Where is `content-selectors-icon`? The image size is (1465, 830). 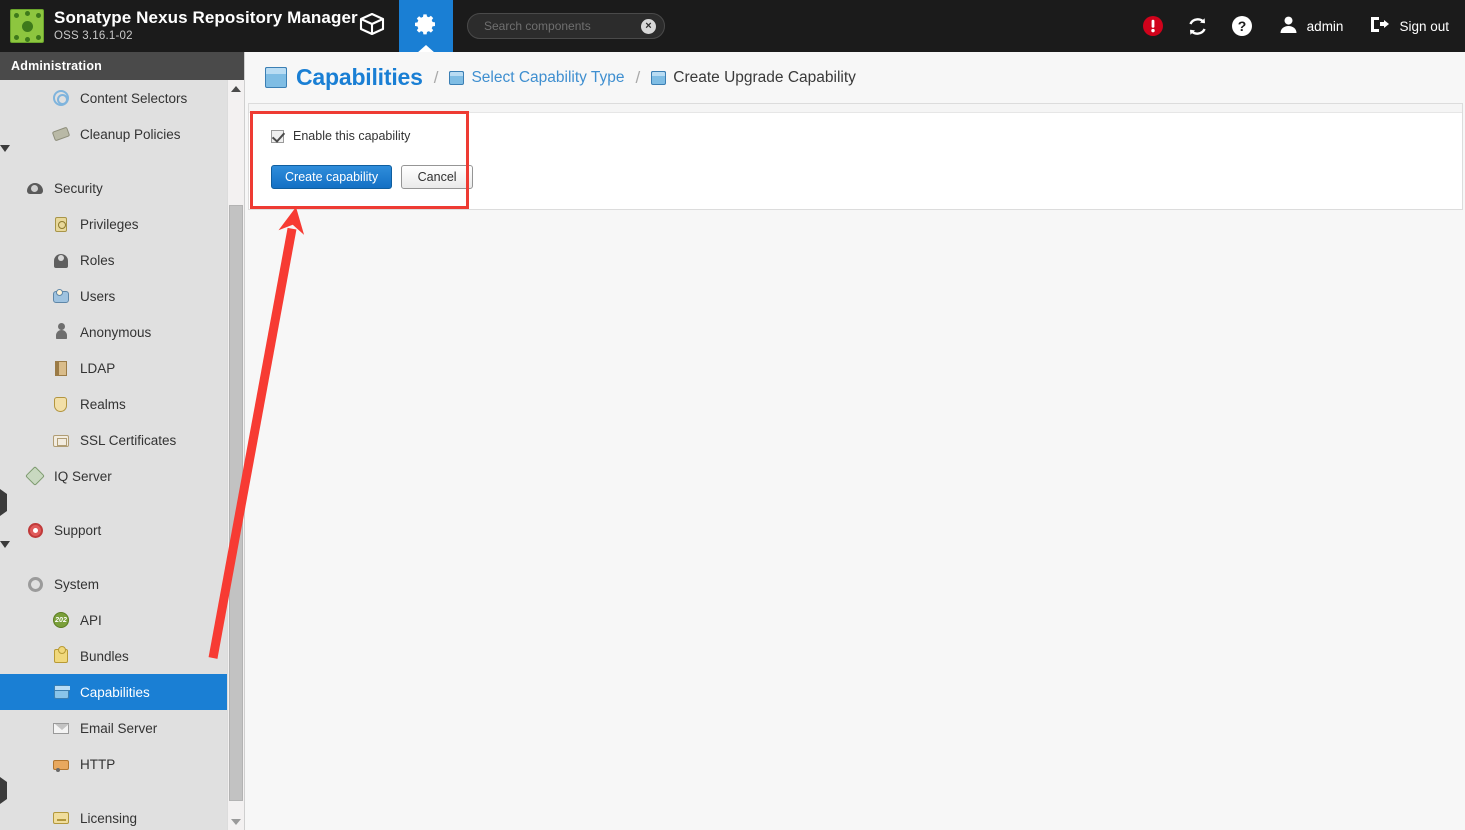 content-selectors-icon is located at coordinates (61, 98).